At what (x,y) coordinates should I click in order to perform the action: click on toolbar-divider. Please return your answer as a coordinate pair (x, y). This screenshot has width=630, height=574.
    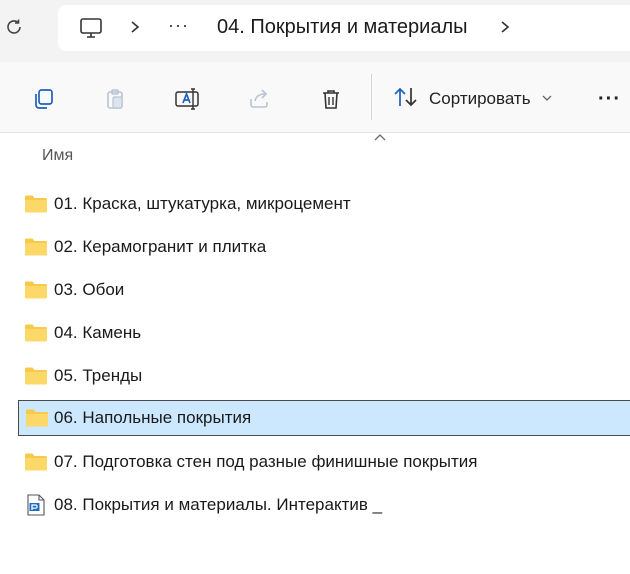
    Looking at the image, I should click on (371, 97).